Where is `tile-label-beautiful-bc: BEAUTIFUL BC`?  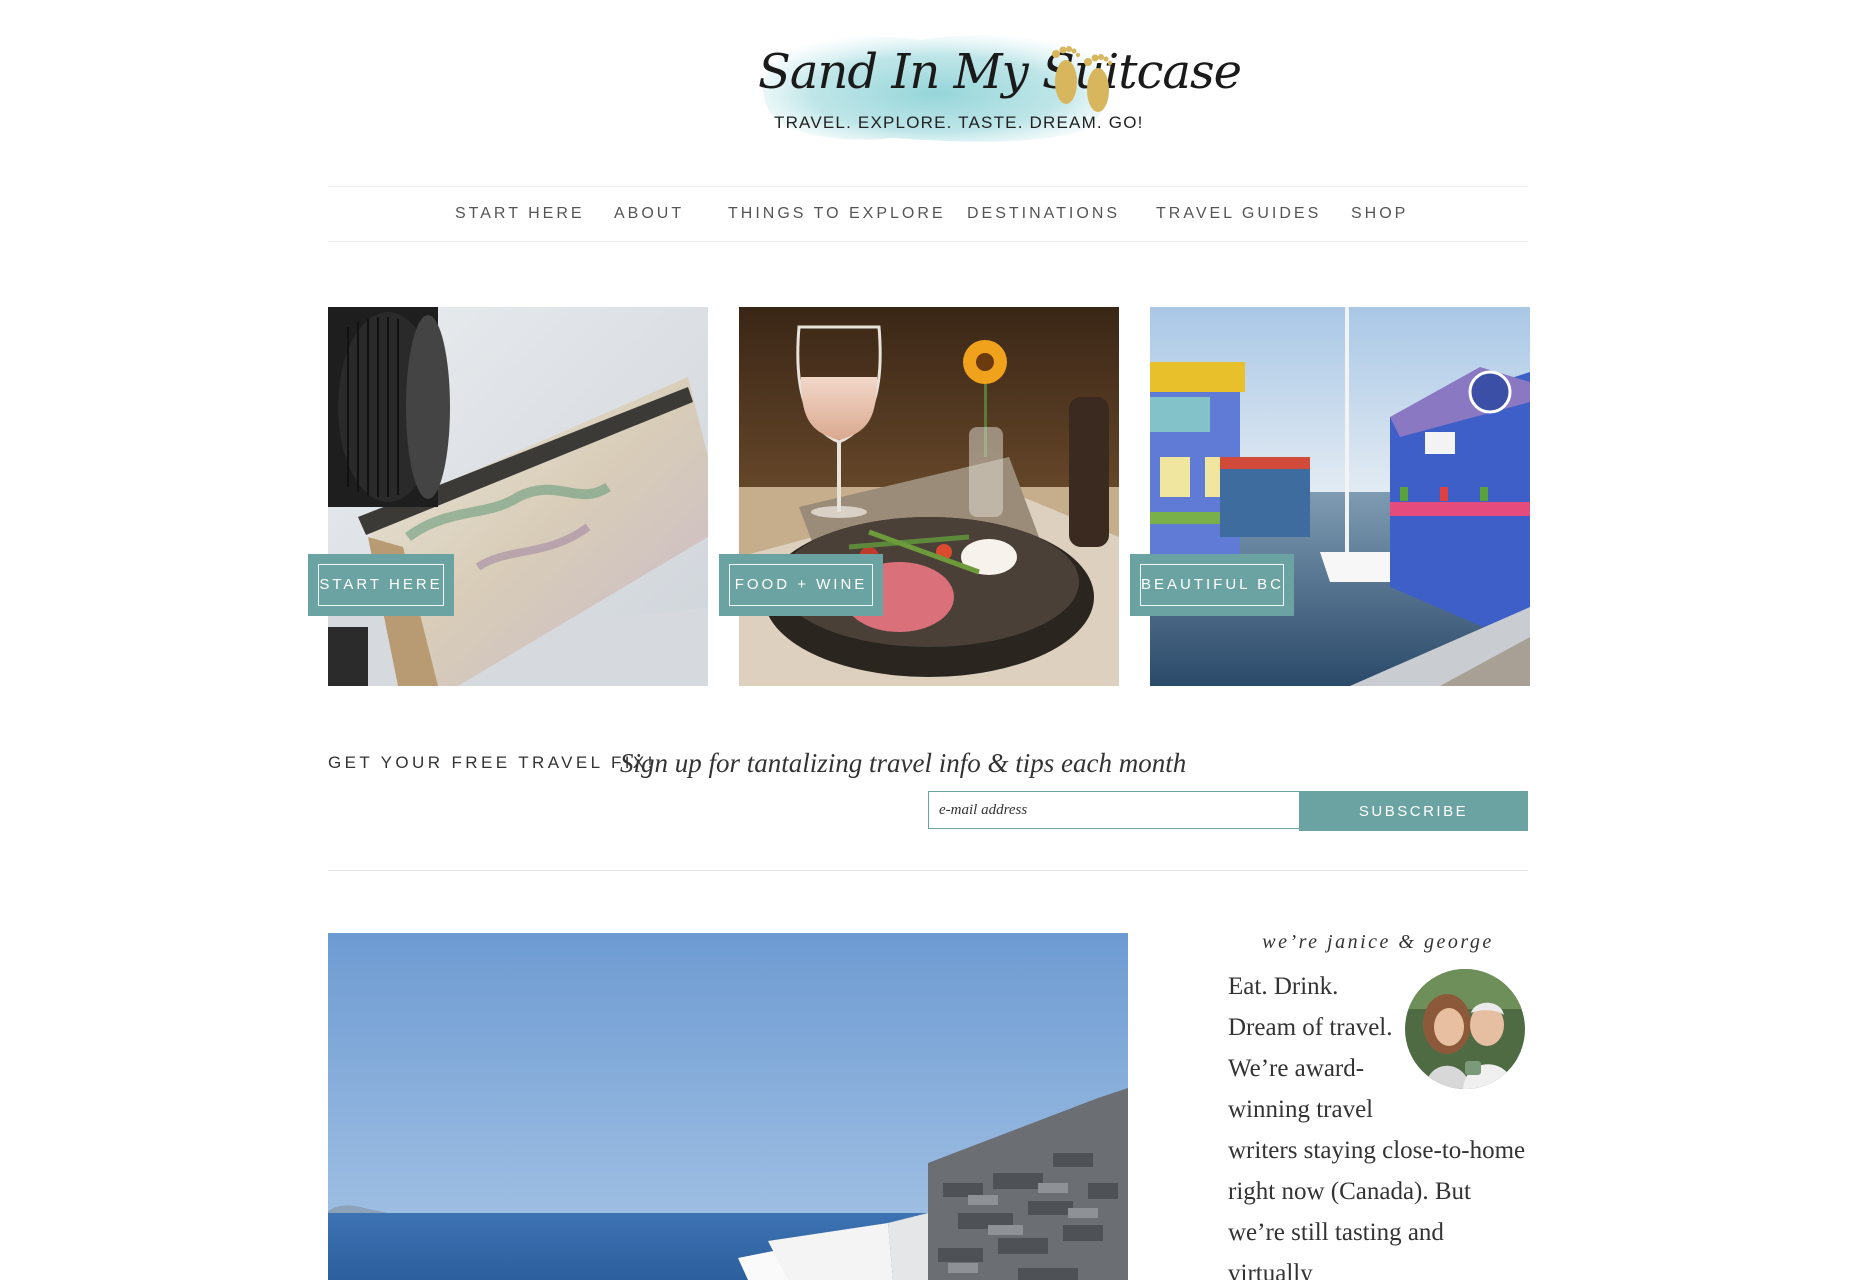
tile-label-beautiful-bc: BEAUTIFUL BC is located at coordinates (1212, 585).